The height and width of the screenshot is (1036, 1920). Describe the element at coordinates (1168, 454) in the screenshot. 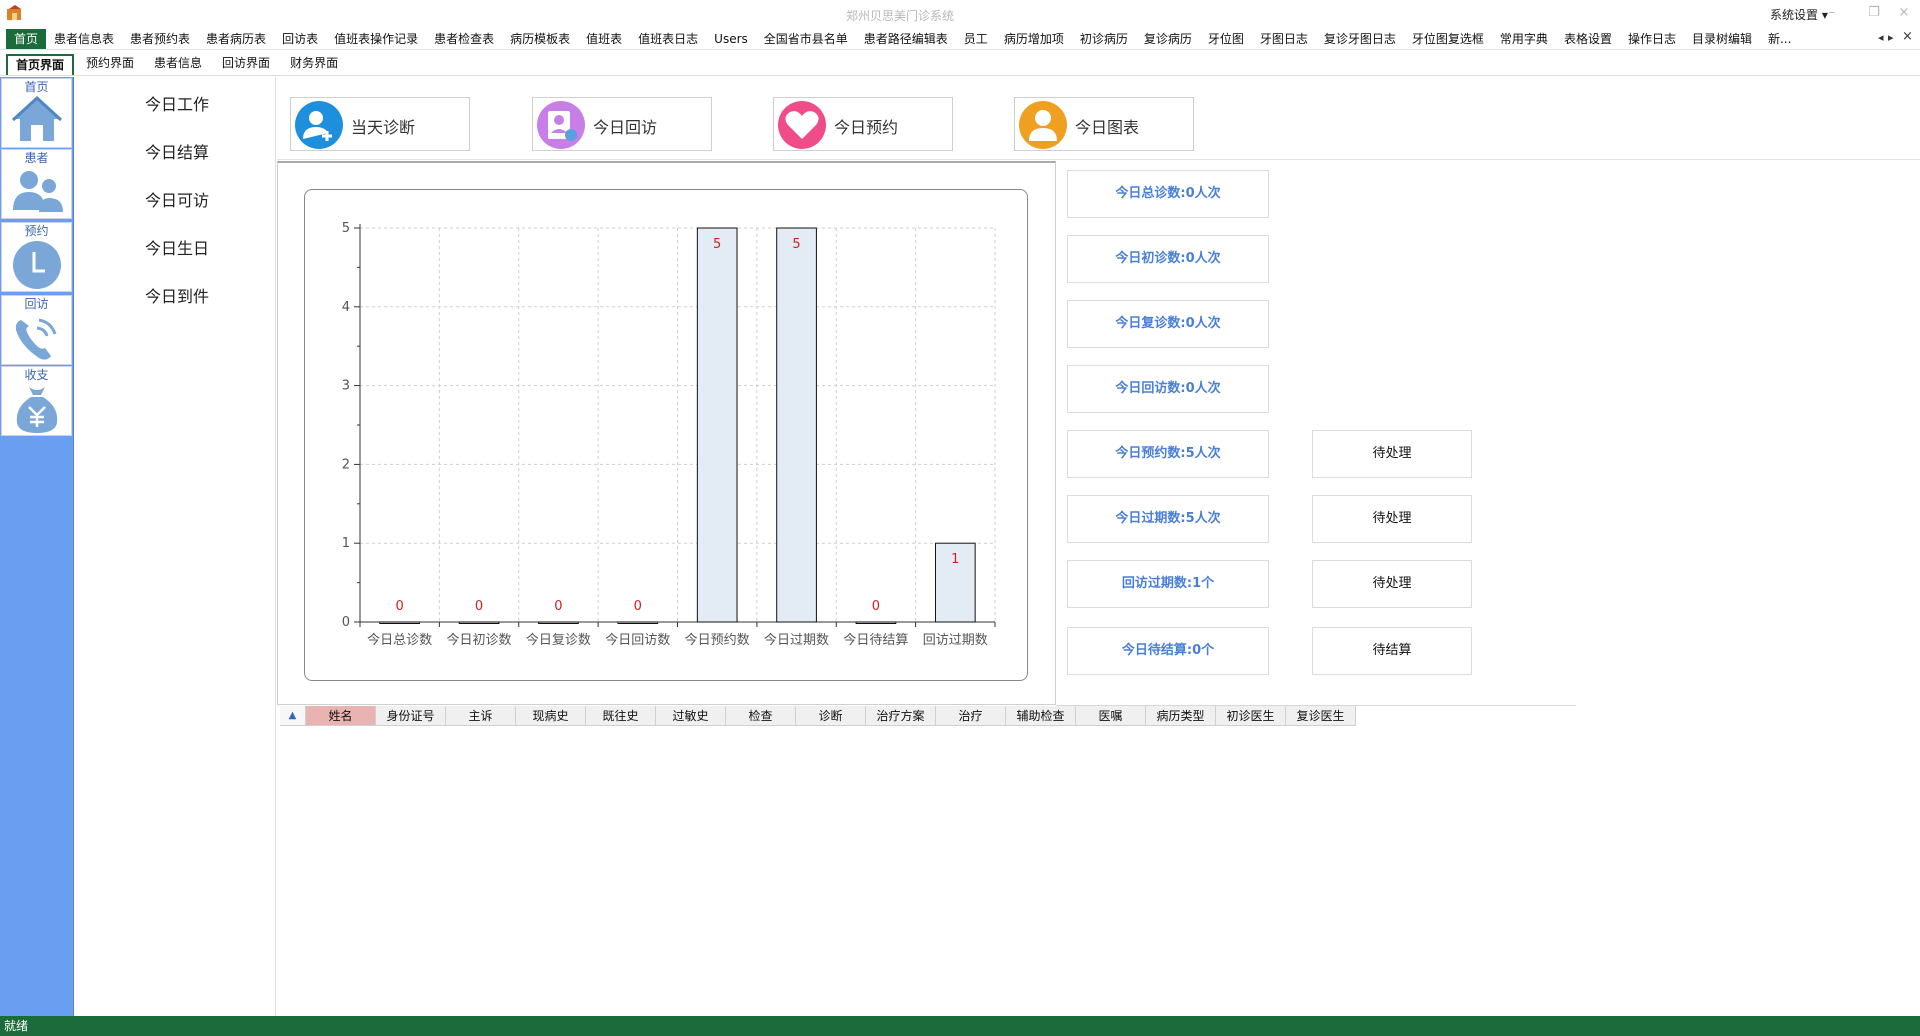

I see `stat-box-4: 今日预约数:5人次` at that location.